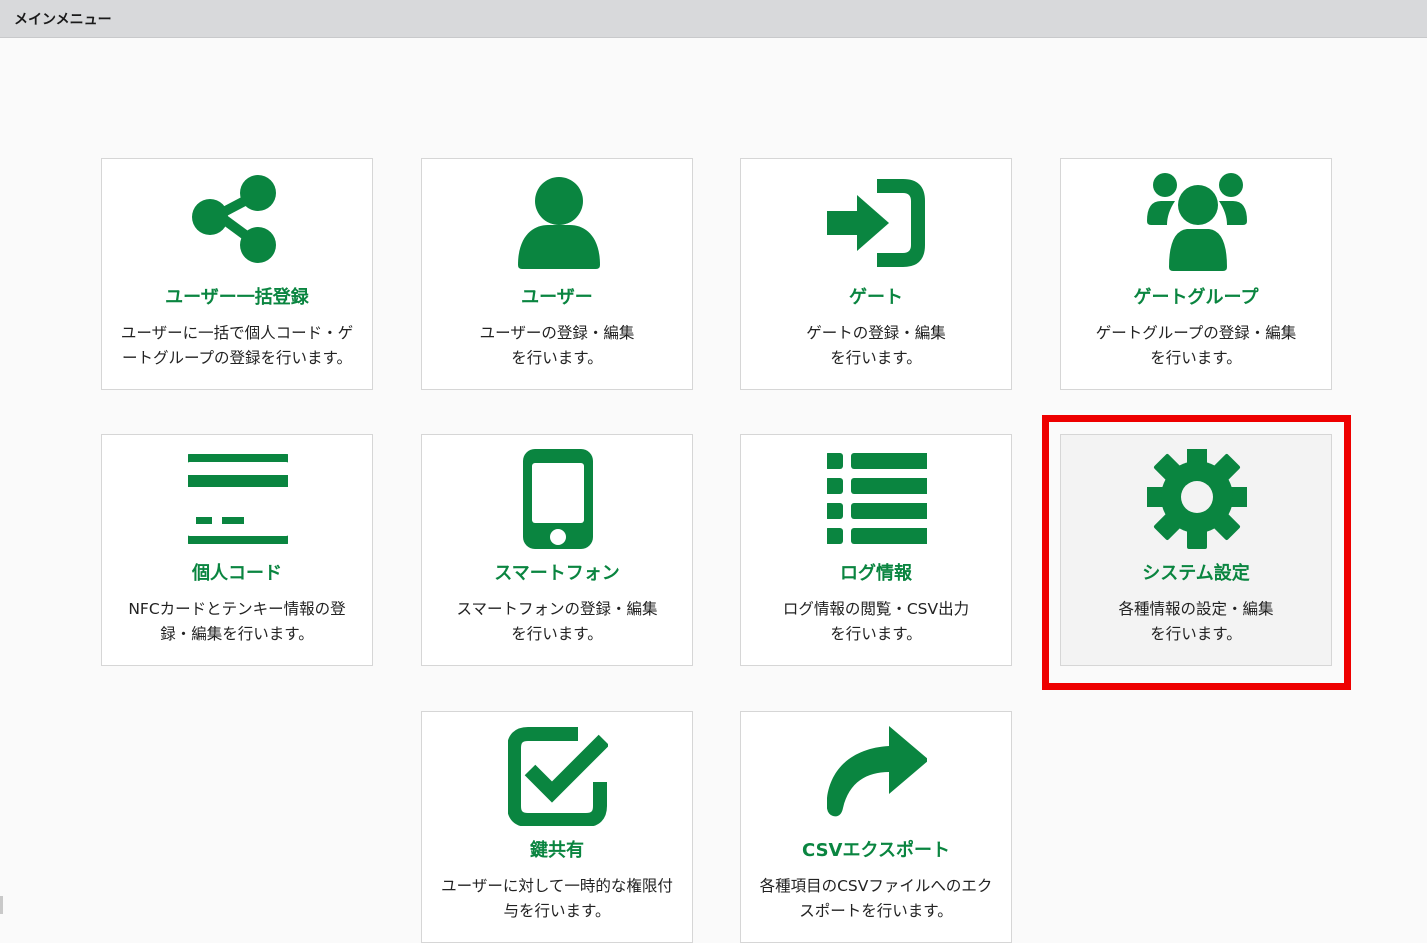 The image size is (1427, 943). What do you see at coordinates (713, 19) in the screenshot?
I see `window-titlebar: メインメニュー` at bounding box center [713, 19].